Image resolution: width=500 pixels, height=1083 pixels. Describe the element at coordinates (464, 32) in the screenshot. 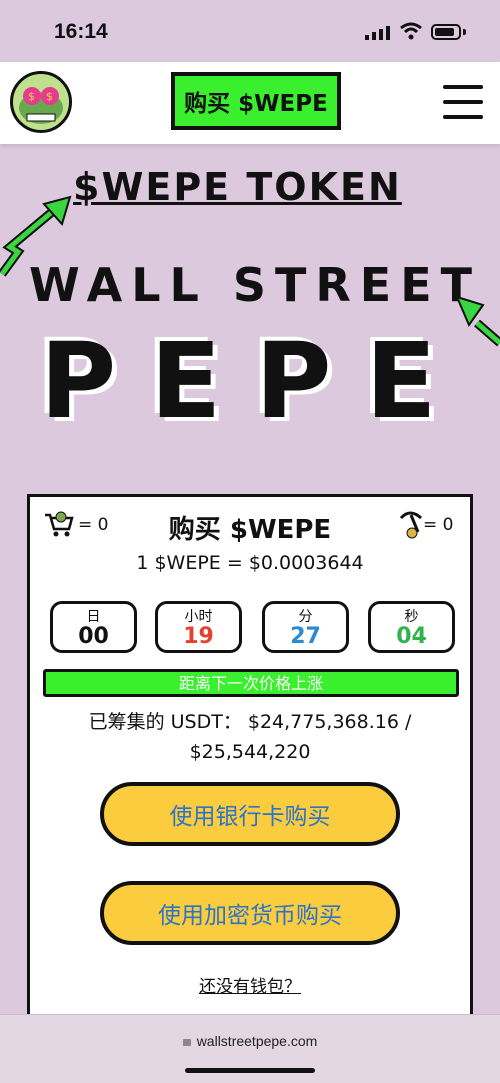

I see `battery-tip` at that location.